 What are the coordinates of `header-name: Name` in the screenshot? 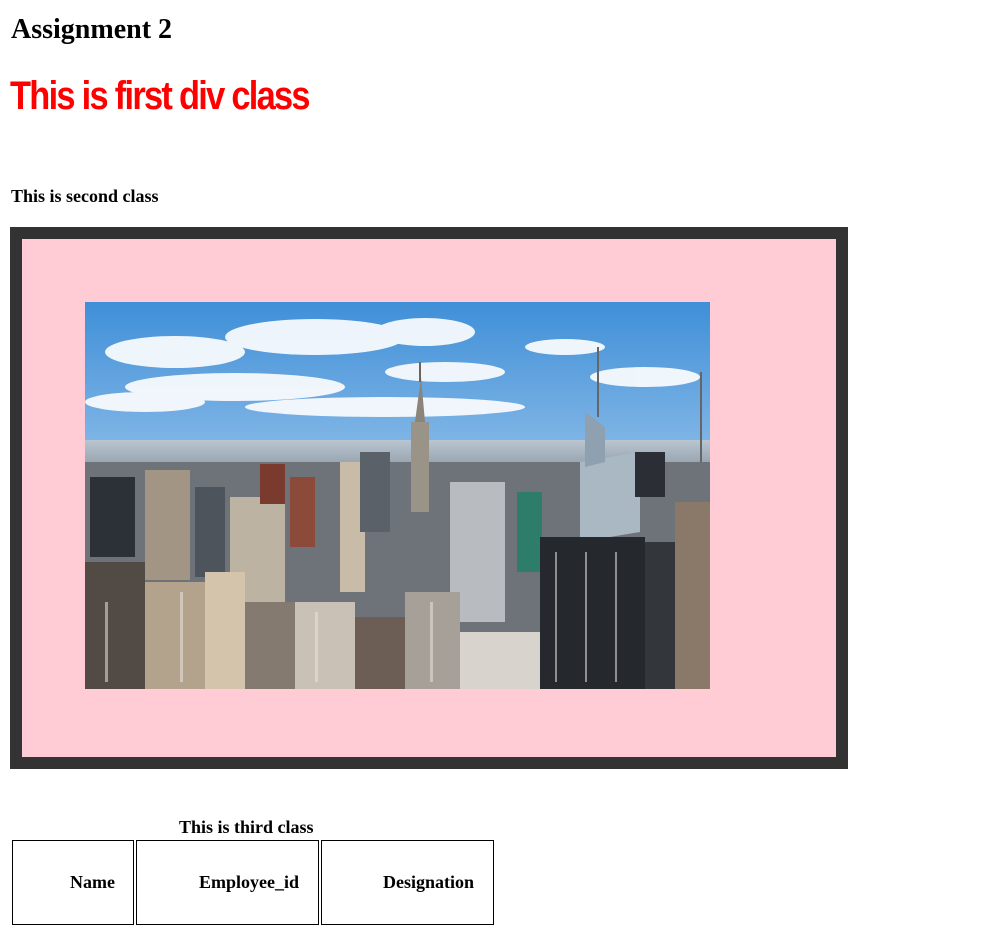 It's located at (73, 882).